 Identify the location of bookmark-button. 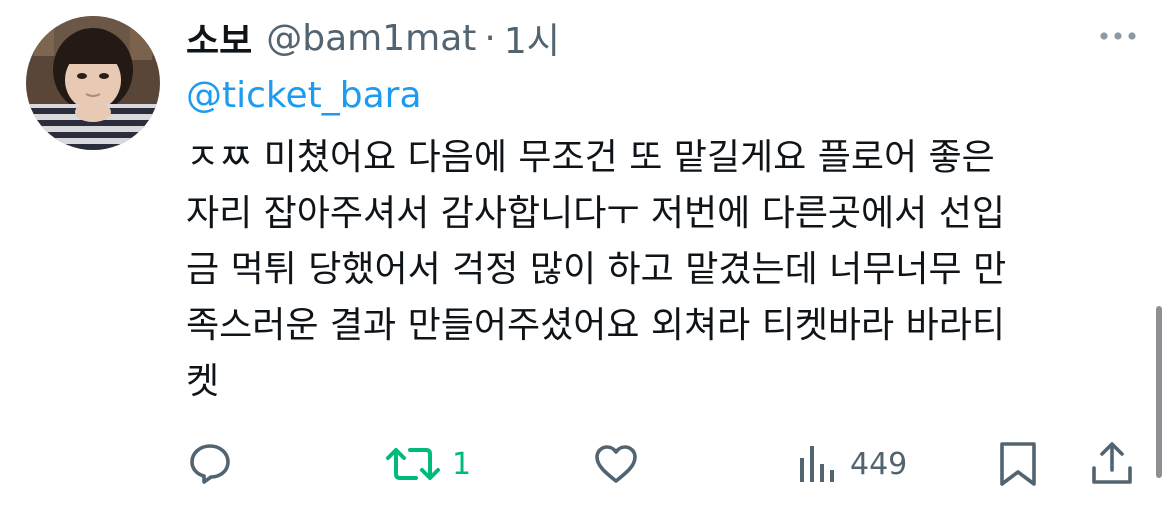
(1018, 464).